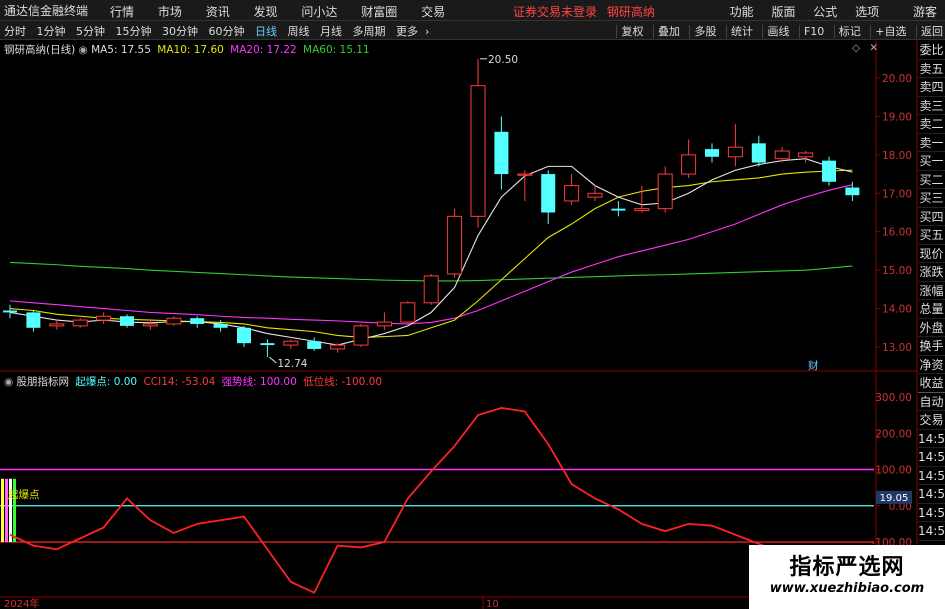 The width and height of the screenshot is (945, 609). I want to click on sidebar-item: 买五, so click(931, 235).